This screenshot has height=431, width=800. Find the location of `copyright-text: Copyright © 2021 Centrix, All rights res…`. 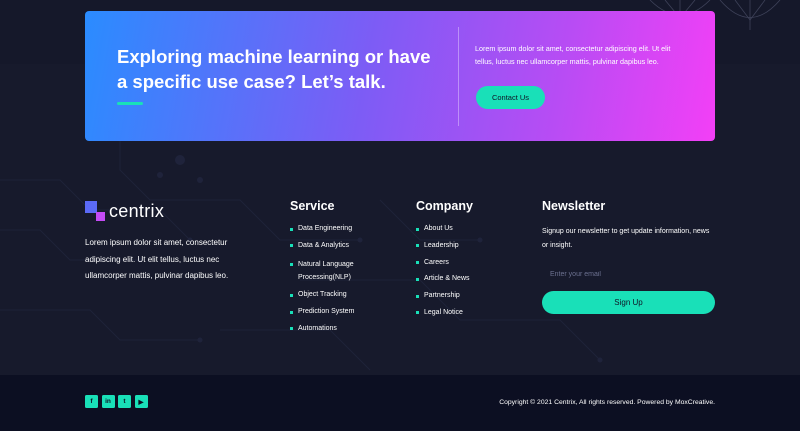

copyright-text: Copyright © 2021 Centrix, All rights res… is located at coordinates (607, 402).